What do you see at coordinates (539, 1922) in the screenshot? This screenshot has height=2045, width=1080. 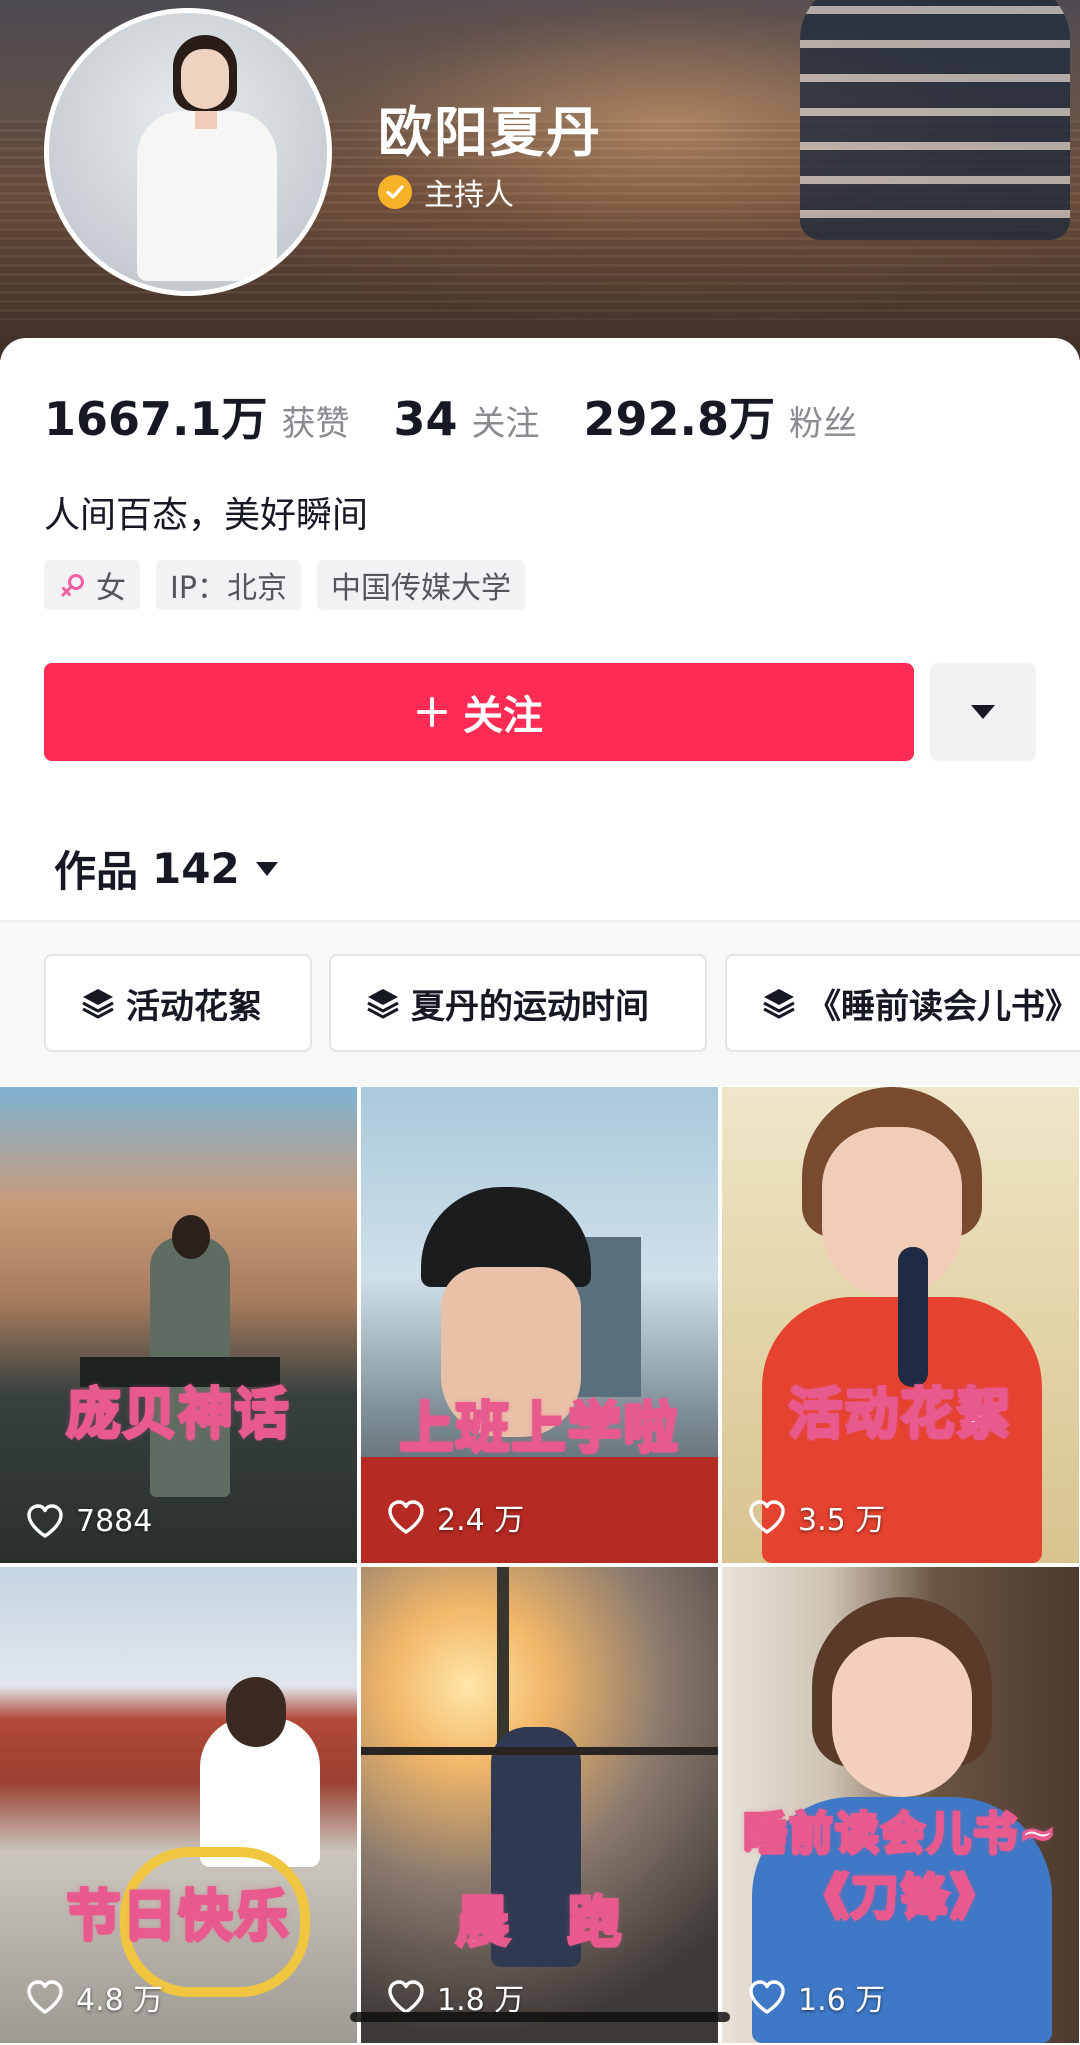 I see `video-caption: 晨 跑` at bounding box center [539, 1922].